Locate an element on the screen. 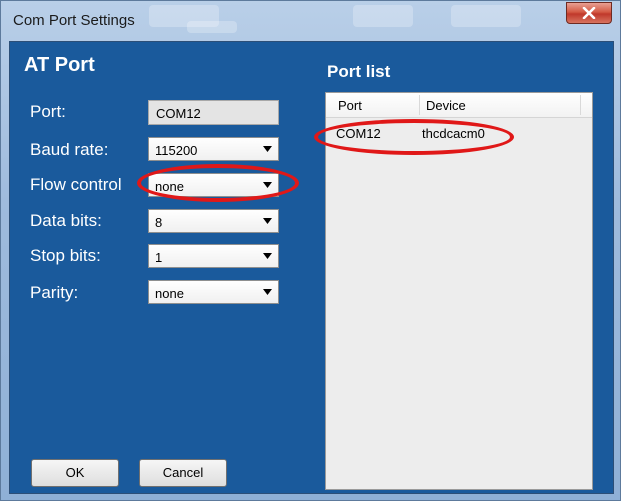 Image resolution: width=621 pixels, height=501 pixels. flow-control-label: Flow control is located at coordinates (76, 184).